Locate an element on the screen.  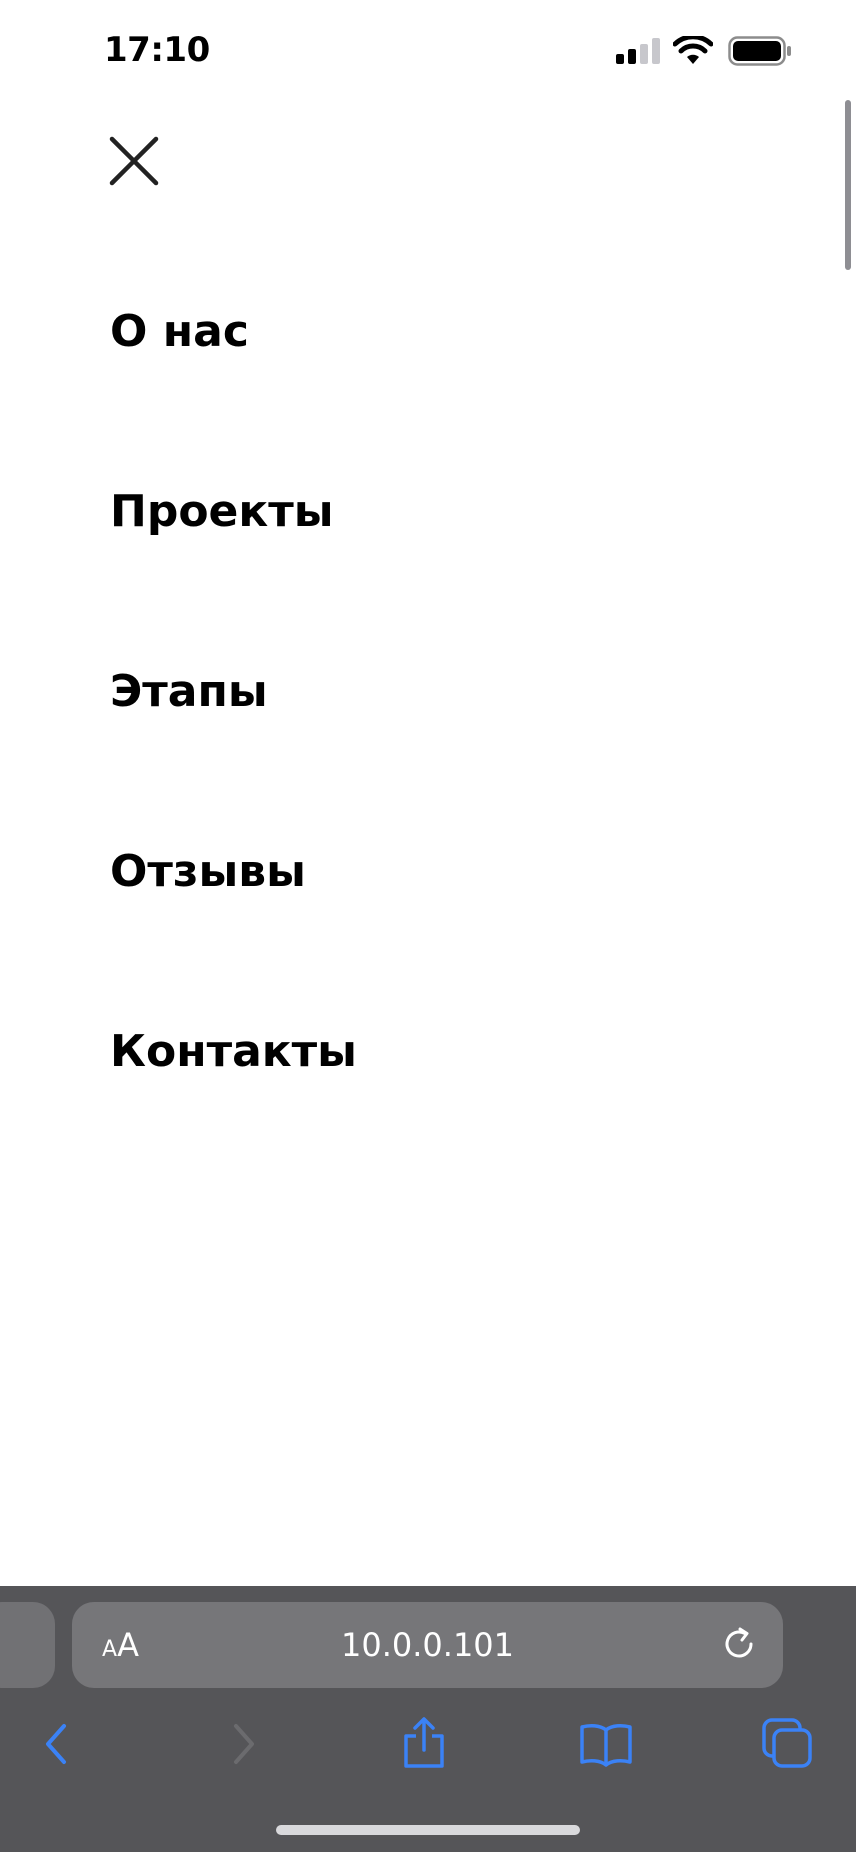
tabs-icon is located at coordinates (787, 1743).